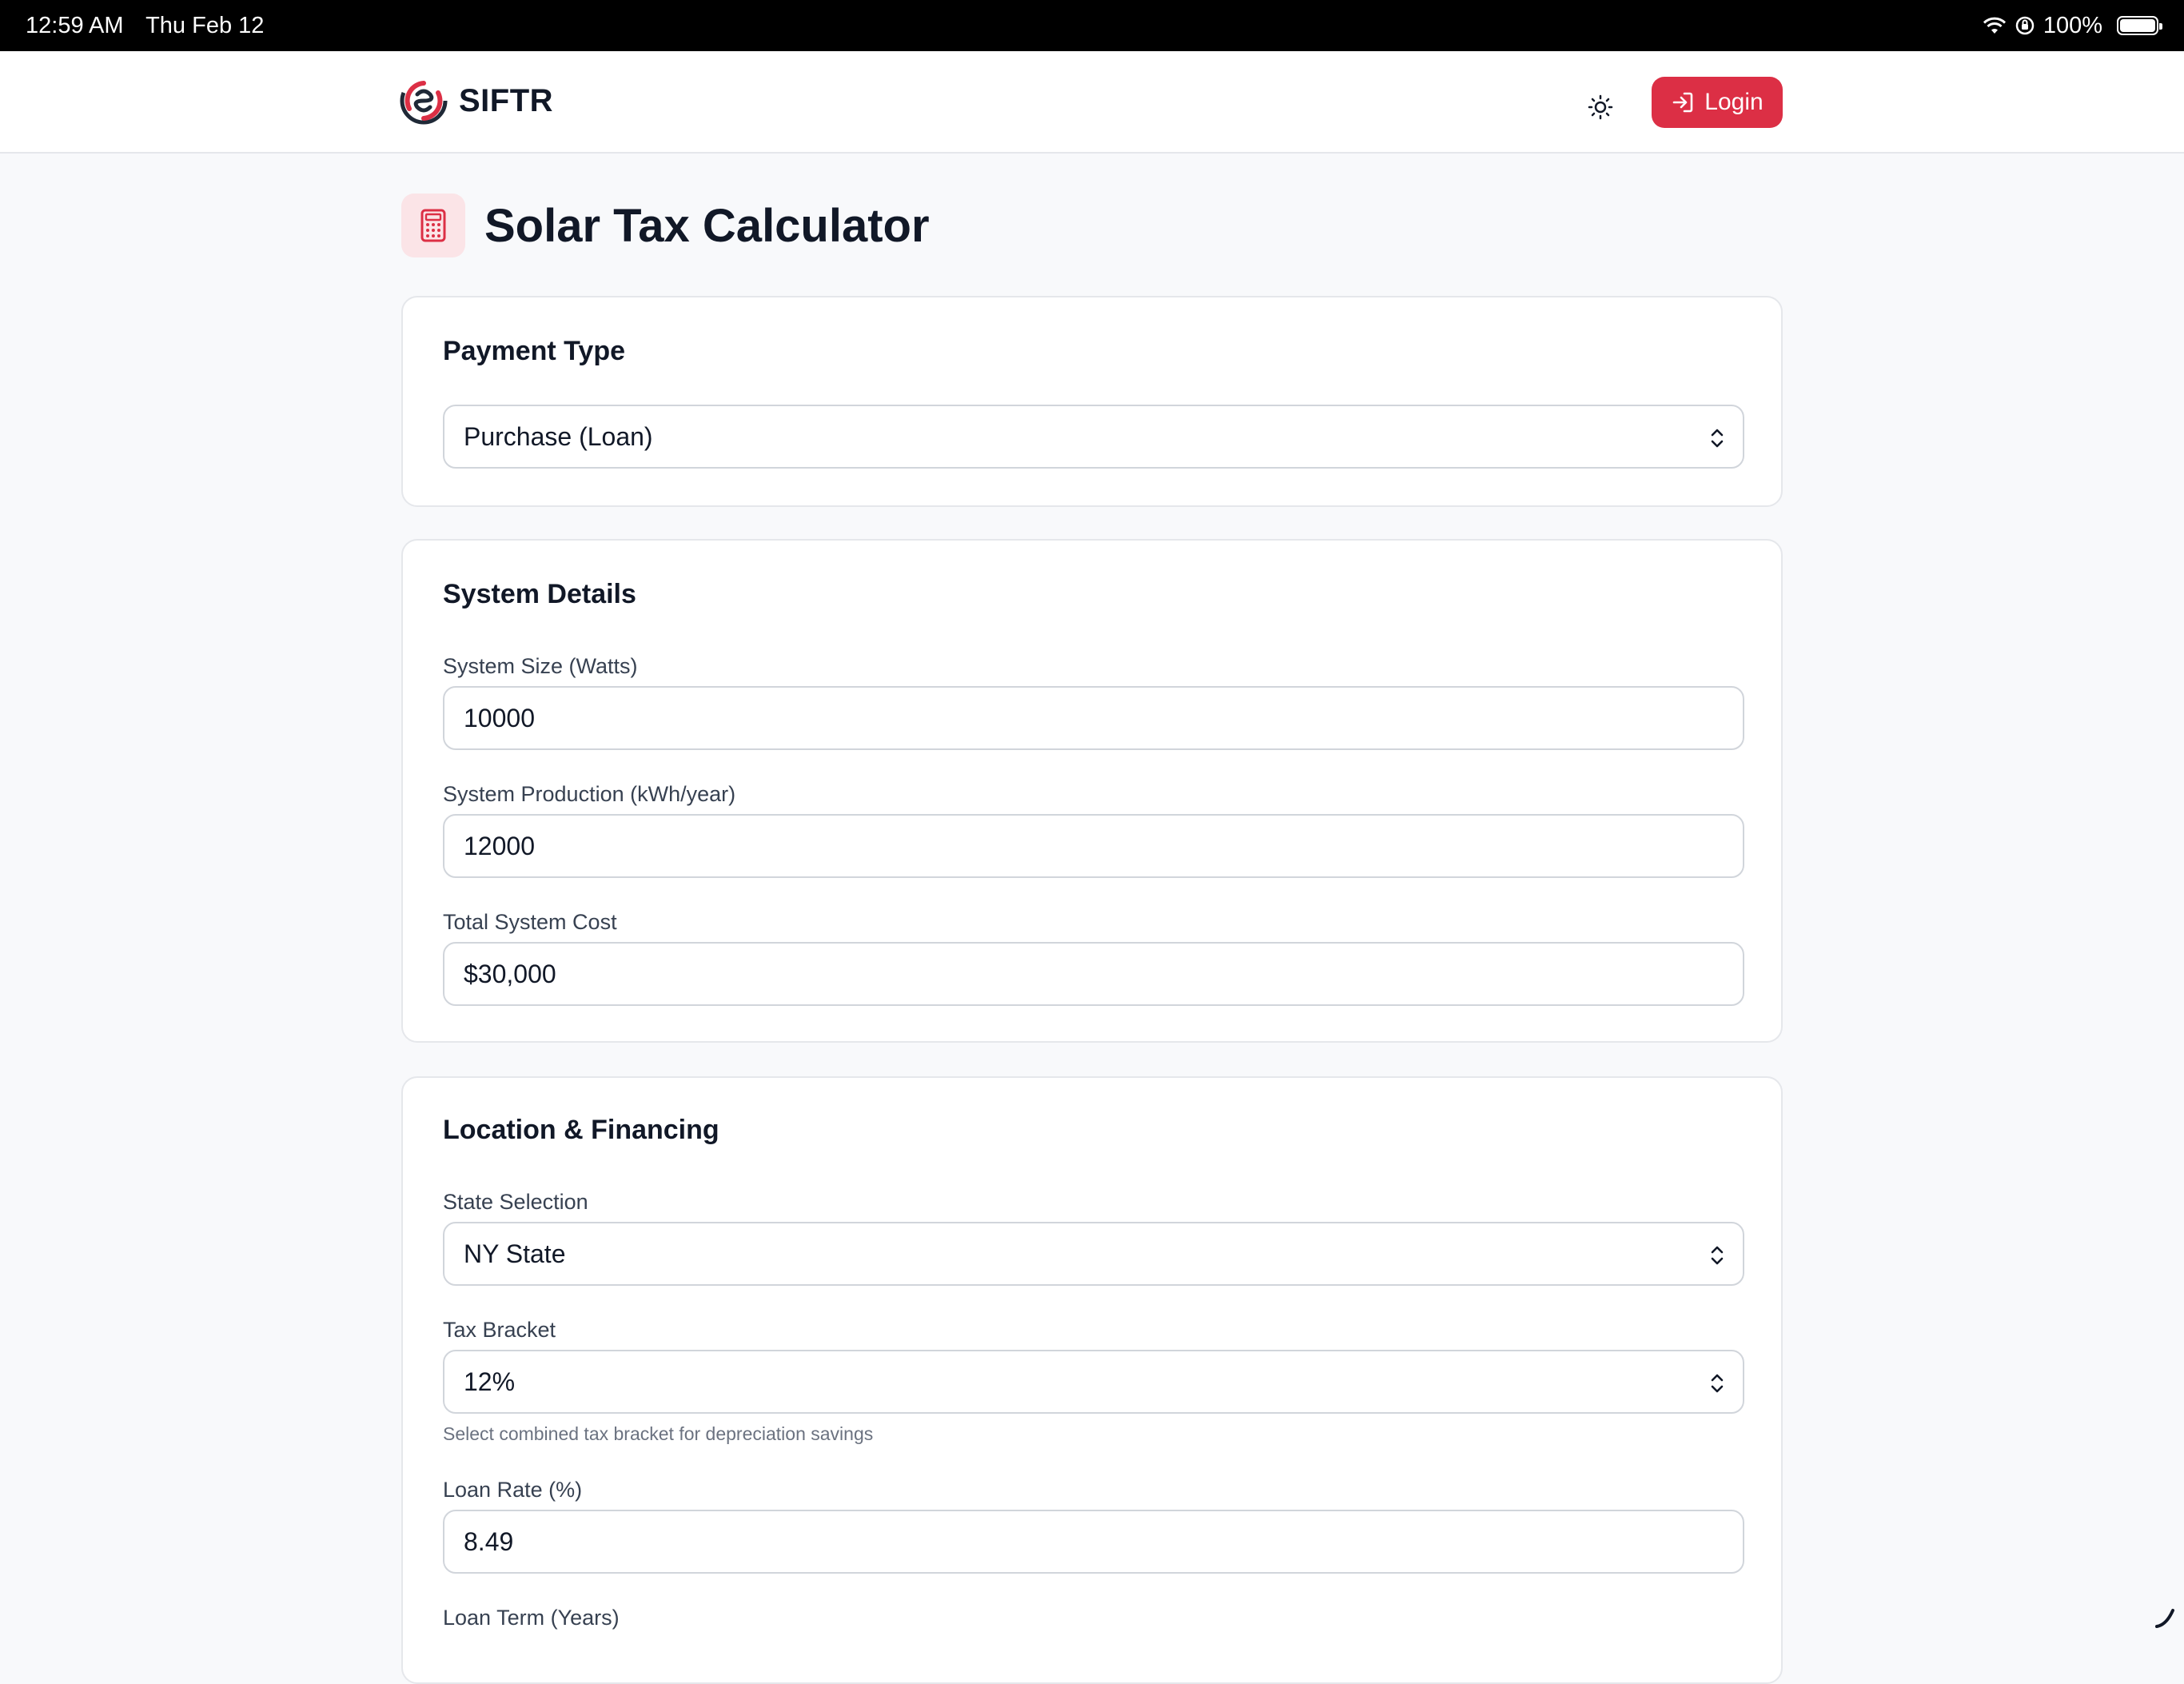 Image resolution: width=2184 pixels, height=1684 pixels. I want to click on status-left: 12:59 AM Thu Feb 12, so click(153, 26).